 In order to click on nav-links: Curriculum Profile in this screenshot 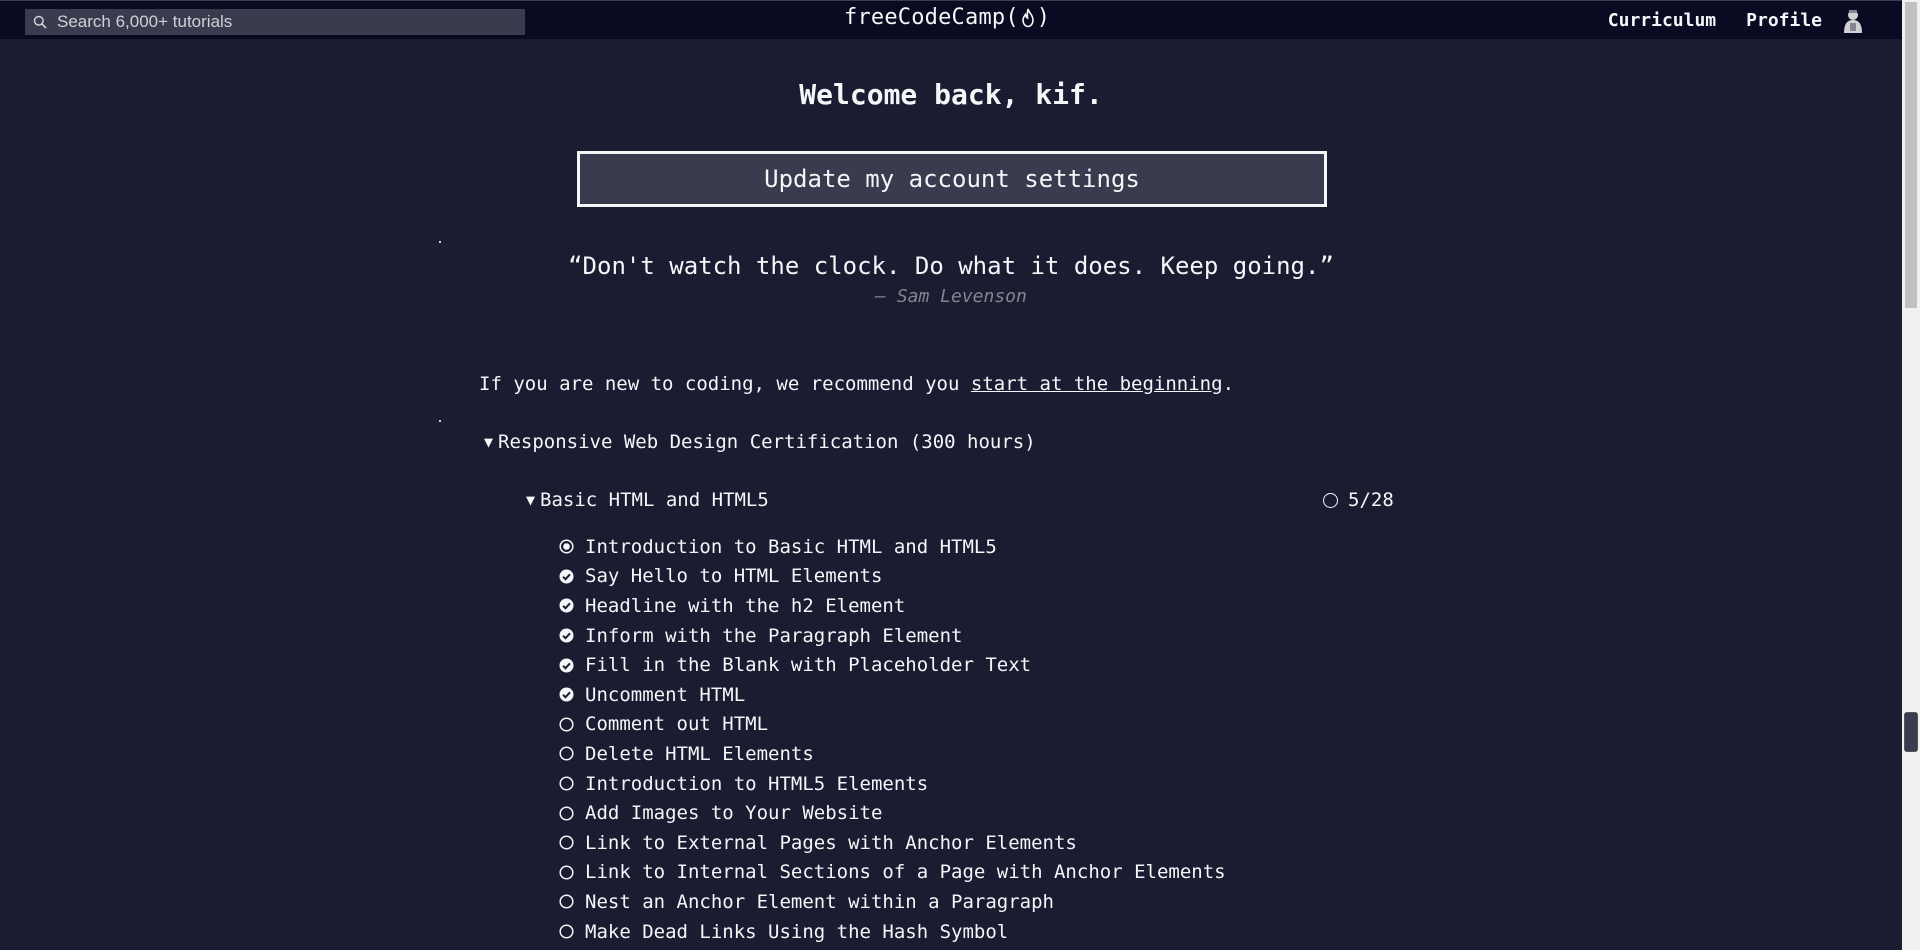, I will do `click(1722, 20)`.